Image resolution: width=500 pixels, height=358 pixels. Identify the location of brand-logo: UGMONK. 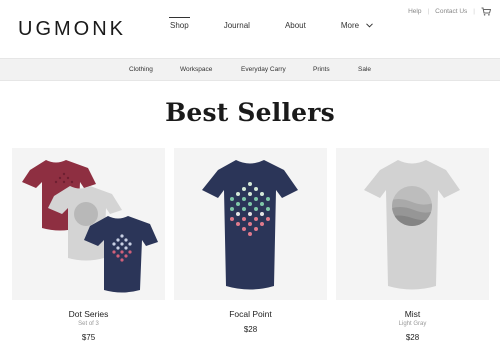
(72, 29).